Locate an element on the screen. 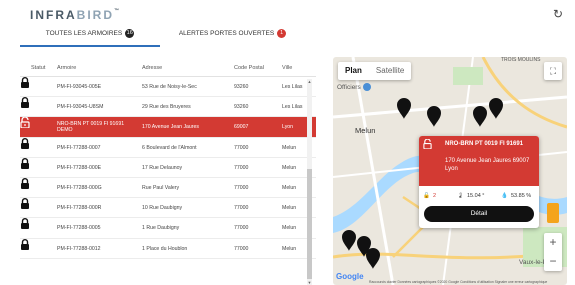  map-label-officiers: Officiers is located at coordinates (349, 87).